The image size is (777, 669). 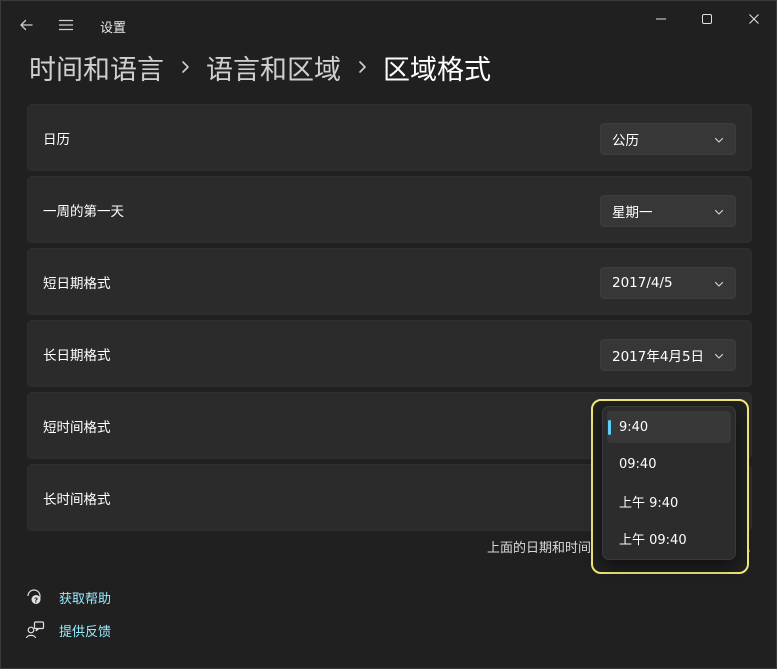 What do you see at coordinates (653, 540) in the screenshot?
I see `time-option-label: 上午 09:40` at bounding box center [653, 540].